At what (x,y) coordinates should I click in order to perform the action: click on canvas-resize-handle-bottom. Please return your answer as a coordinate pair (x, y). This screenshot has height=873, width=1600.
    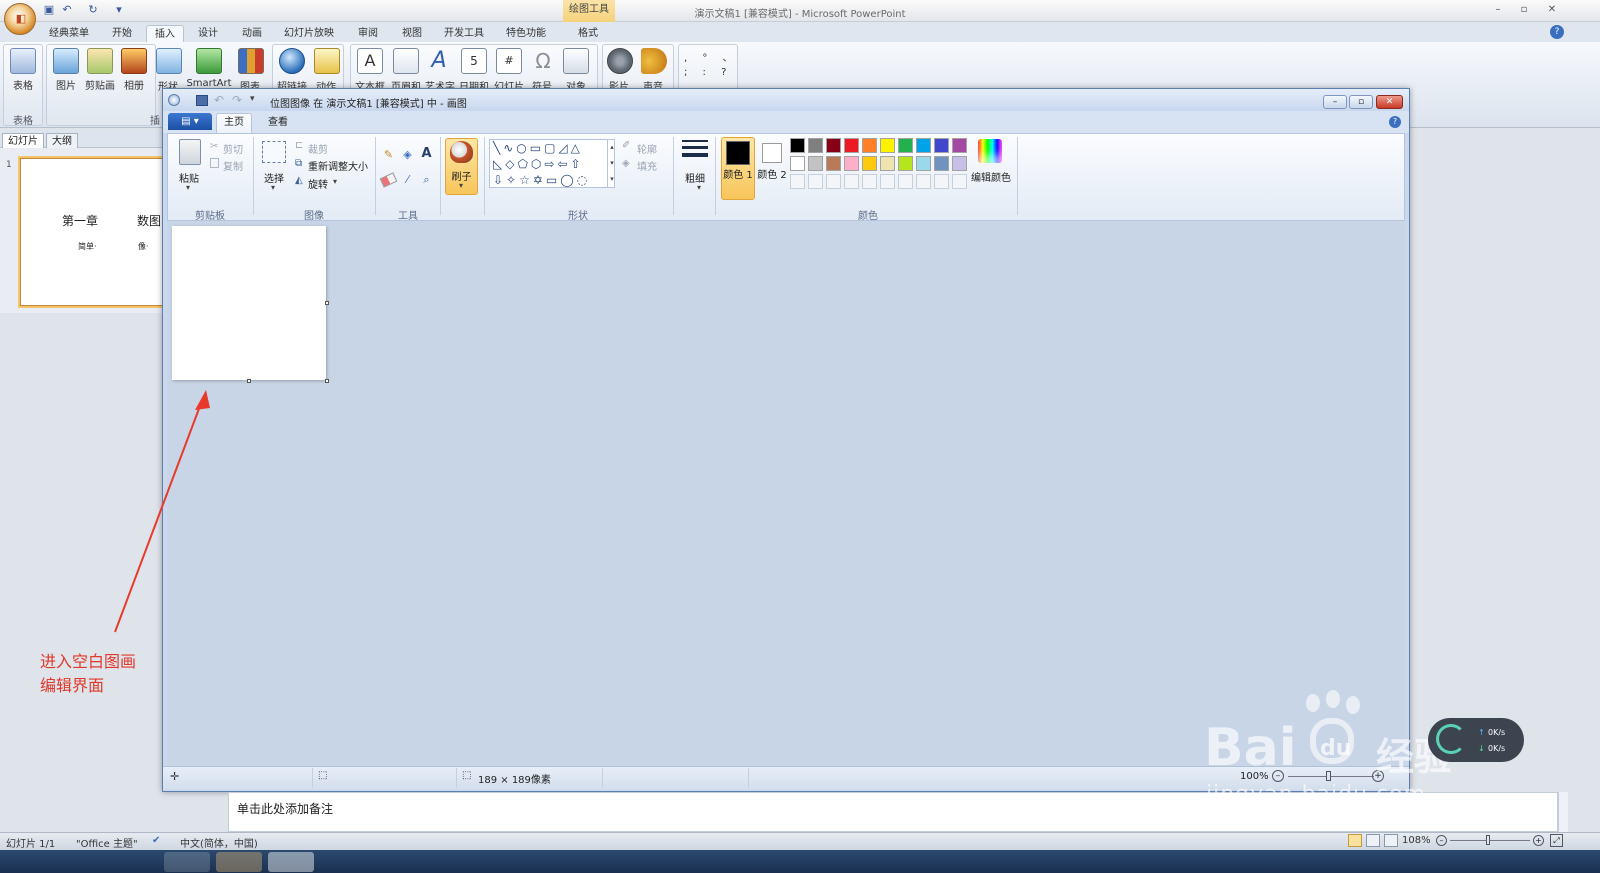
    Looking at the image, I should click on (249, 381).